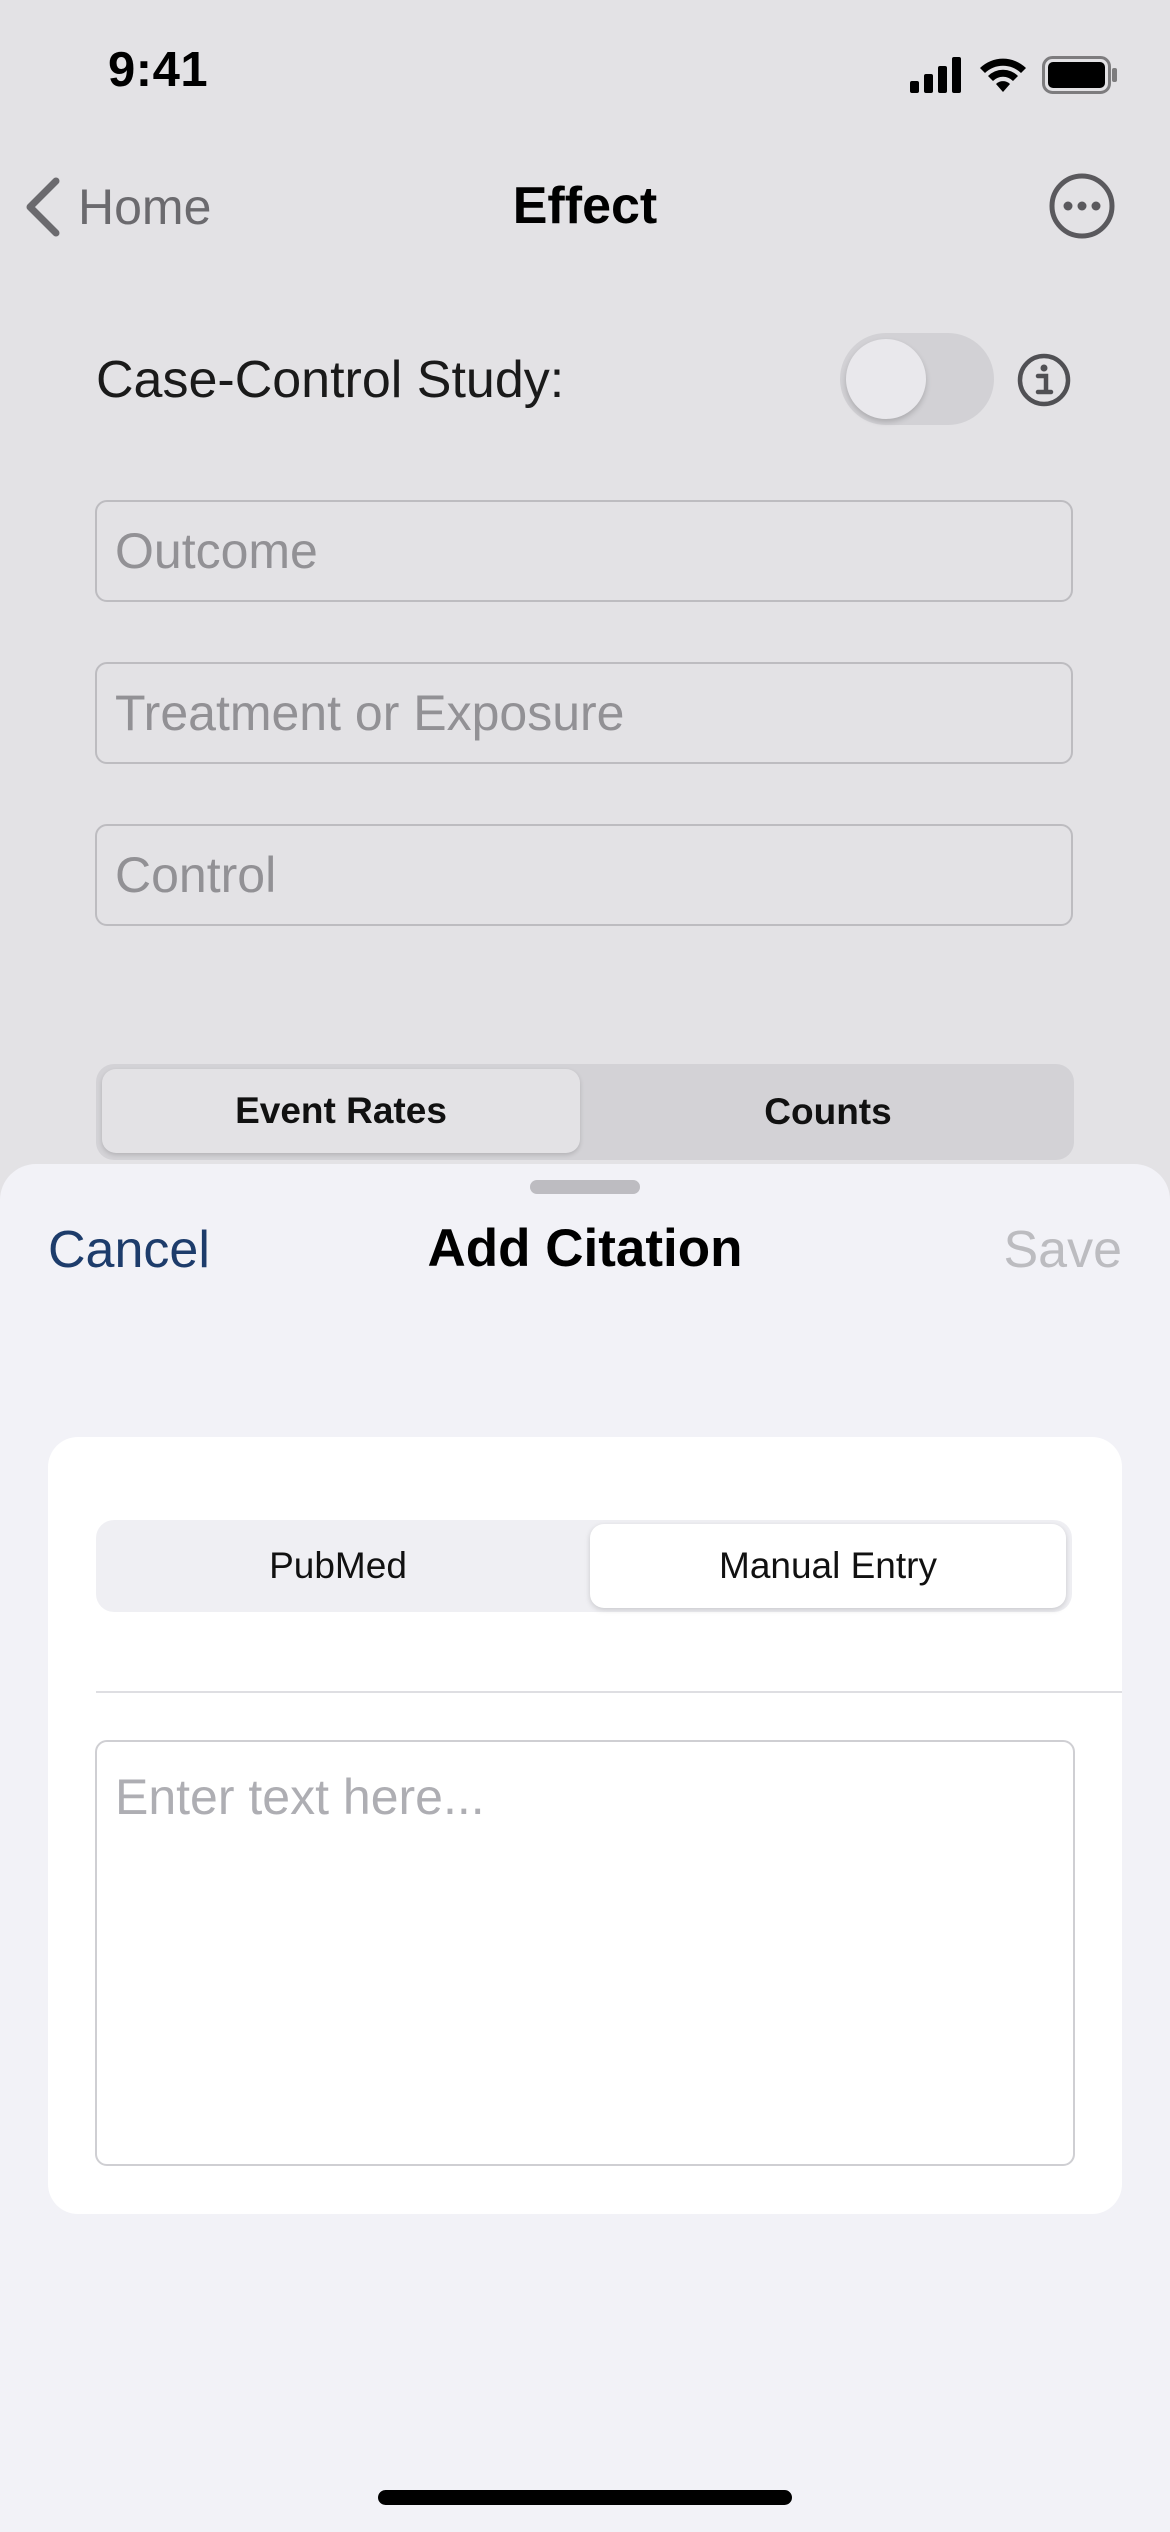 This screenshot has width=1170, height=2532. I want to click on segment-counts: Counts, so click(828, 1112).